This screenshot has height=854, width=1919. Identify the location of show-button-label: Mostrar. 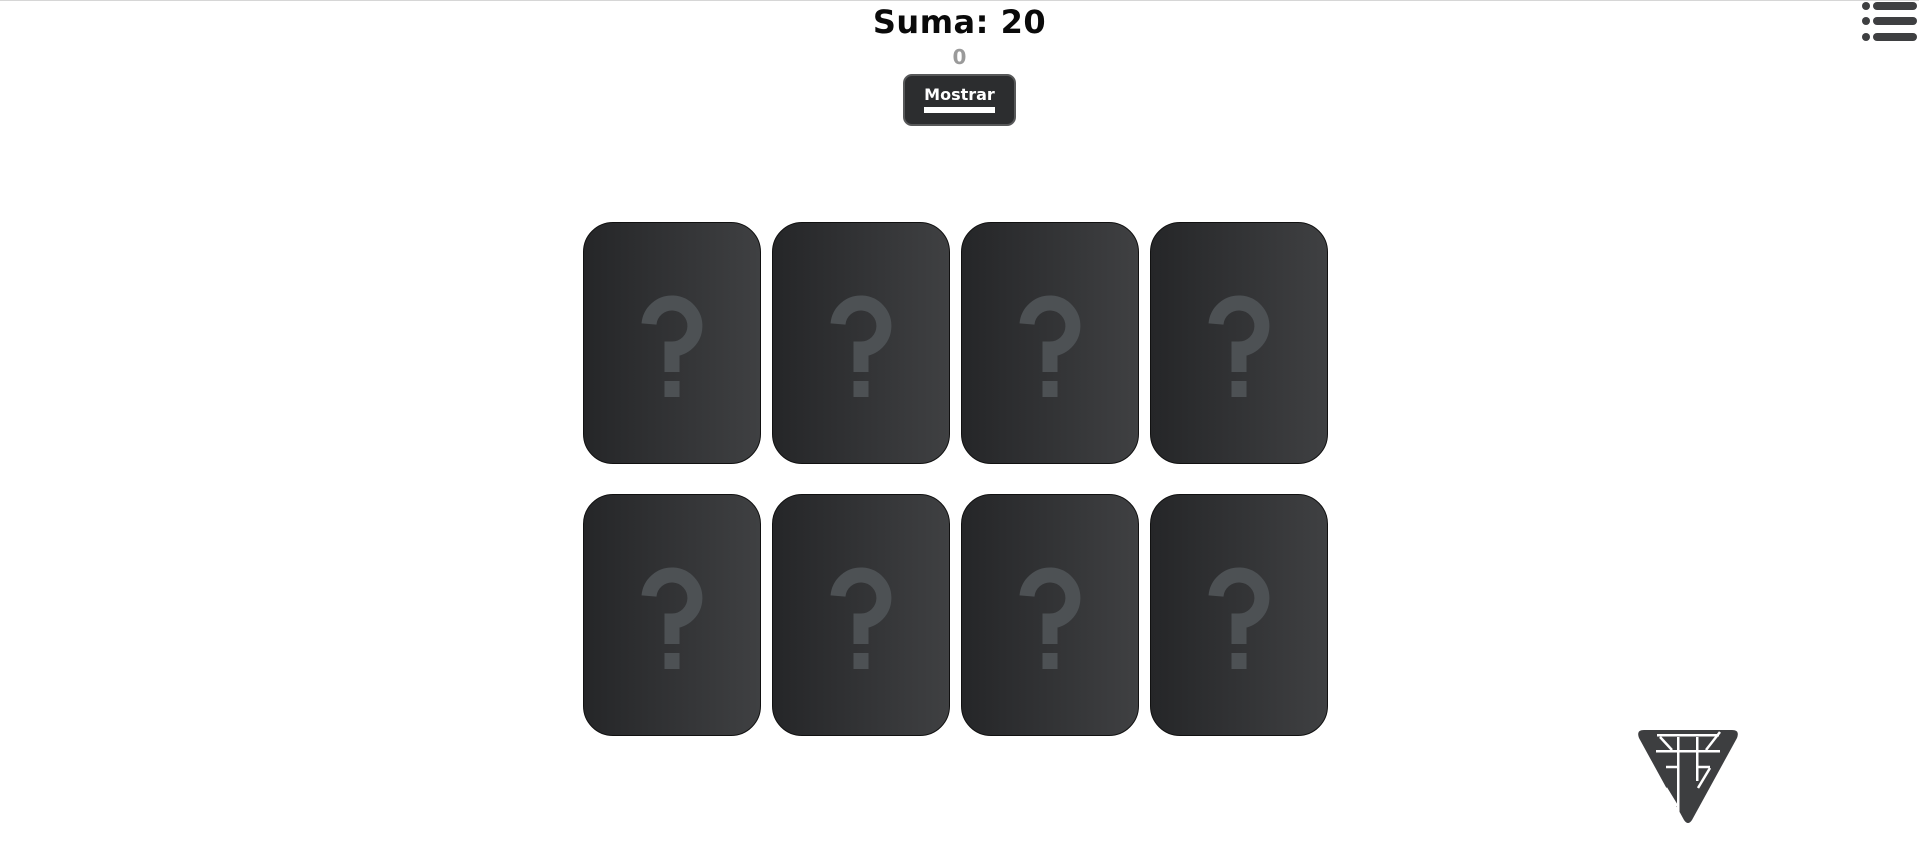
(959, 100).